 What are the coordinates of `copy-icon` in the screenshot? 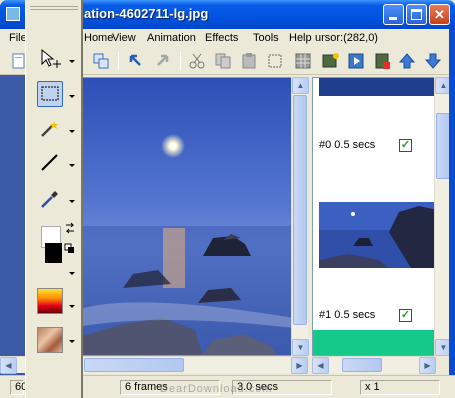 It's located at (223, 61).